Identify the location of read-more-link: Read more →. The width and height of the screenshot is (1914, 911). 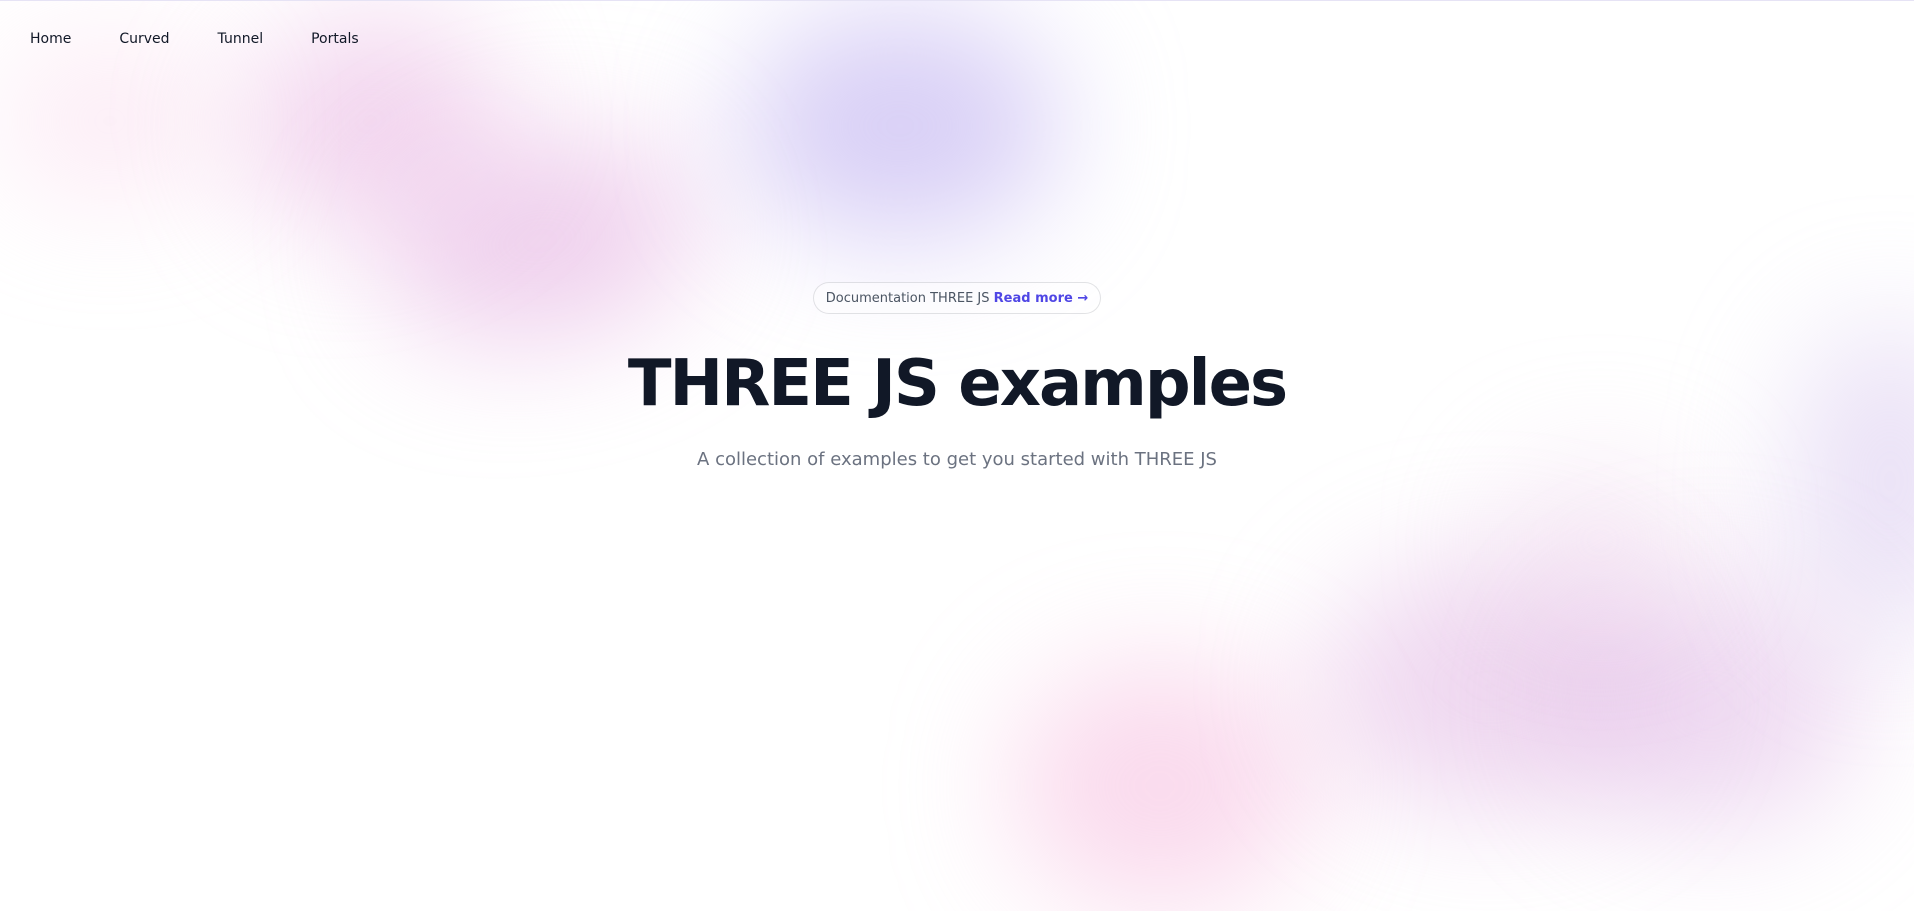
(1041, 298).